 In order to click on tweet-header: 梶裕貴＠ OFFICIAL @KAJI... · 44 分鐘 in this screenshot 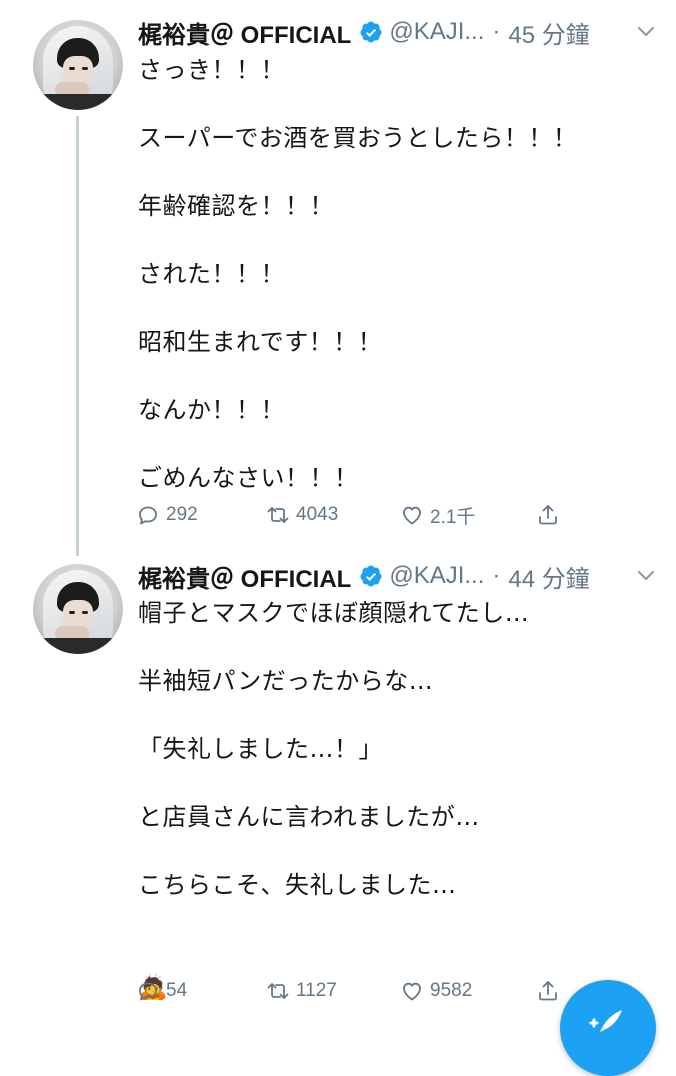, I will do `click(398, 576)`.